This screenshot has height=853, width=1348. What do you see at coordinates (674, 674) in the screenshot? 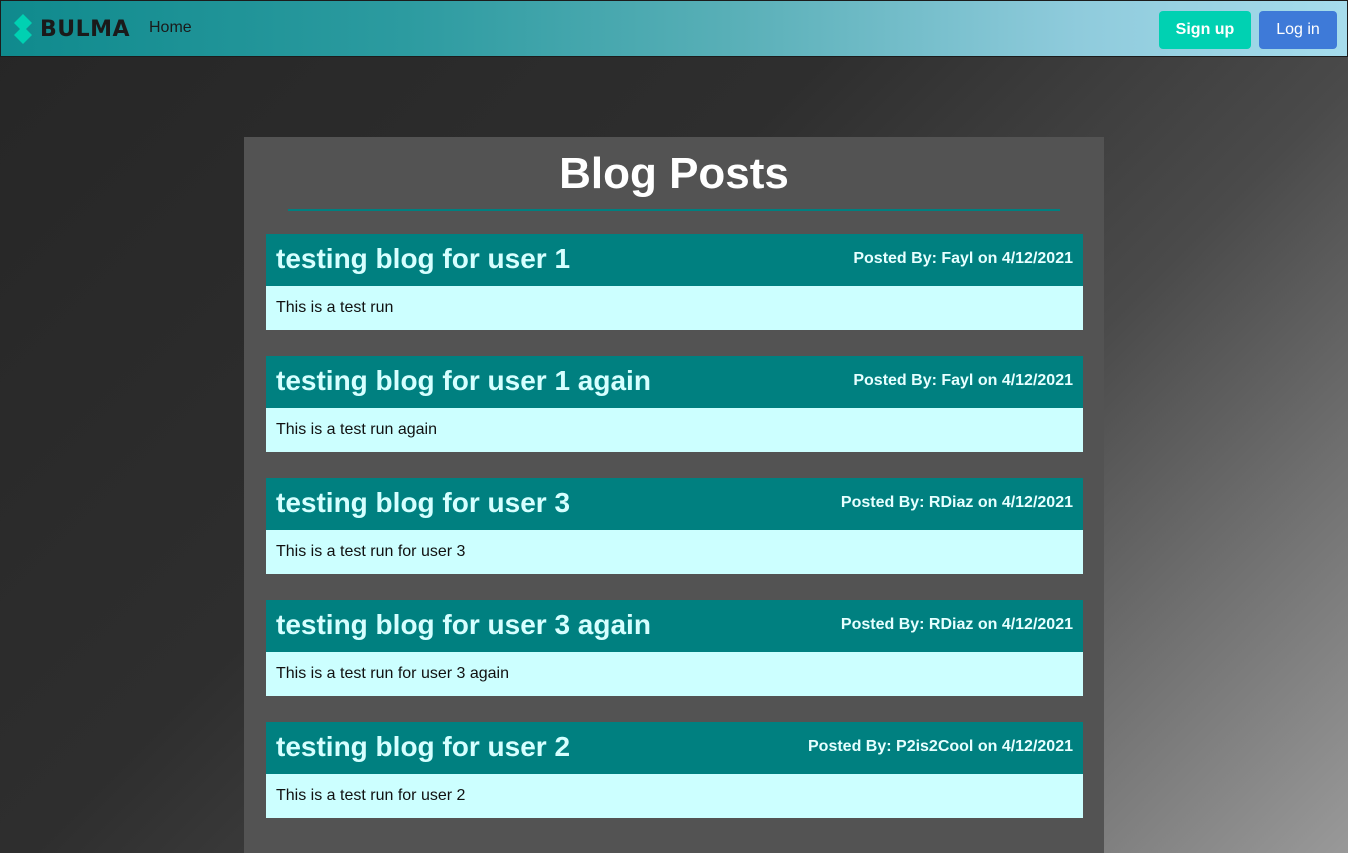
I see `post-body: This is a test run for user 3 again` at bounding box center [674, 674].